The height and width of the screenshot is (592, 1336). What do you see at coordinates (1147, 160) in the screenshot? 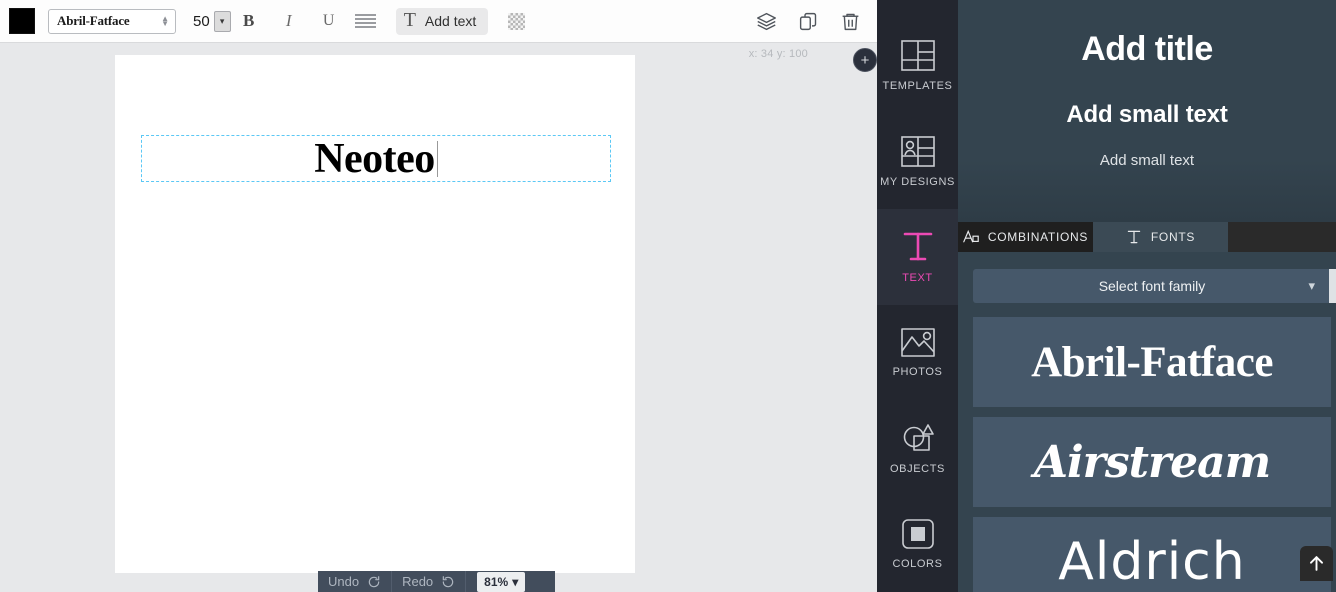
I see `preview-add-small-text: Add small text` at bounding box center [1147, 160].